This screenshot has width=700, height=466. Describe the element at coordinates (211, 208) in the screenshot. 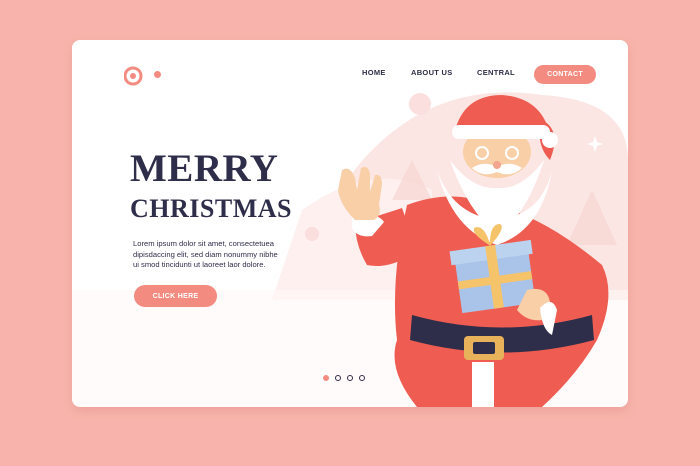

I see `title-line-2: CHRISTMAS` at that location.